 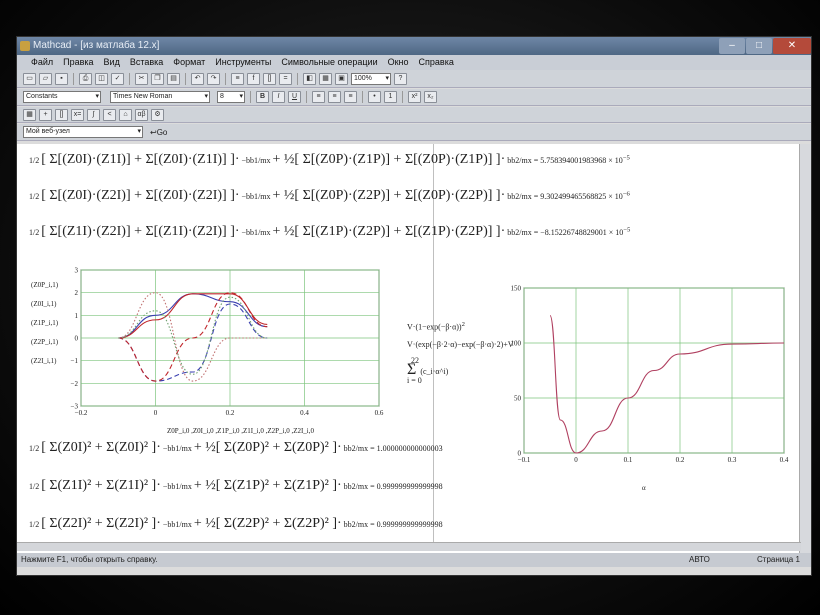 I want to click on menu-edit: Правка, so click(x=78, y=62).